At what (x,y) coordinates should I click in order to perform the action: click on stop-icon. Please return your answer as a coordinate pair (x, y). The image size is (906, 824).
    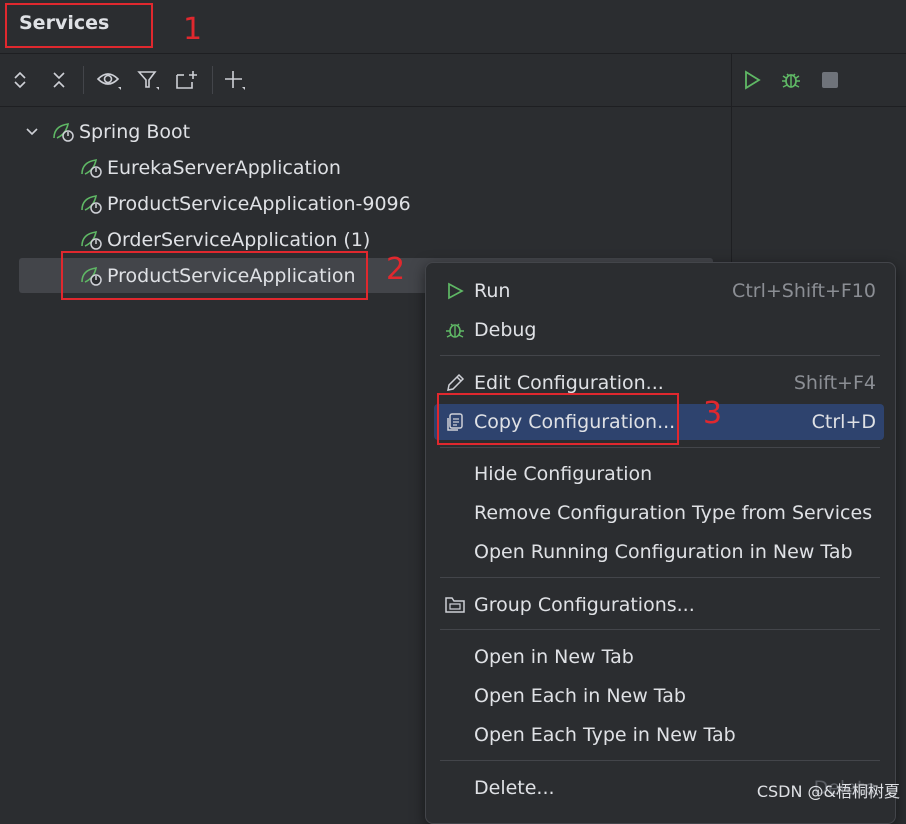
    Looking at the image, I should click on (830, 80).